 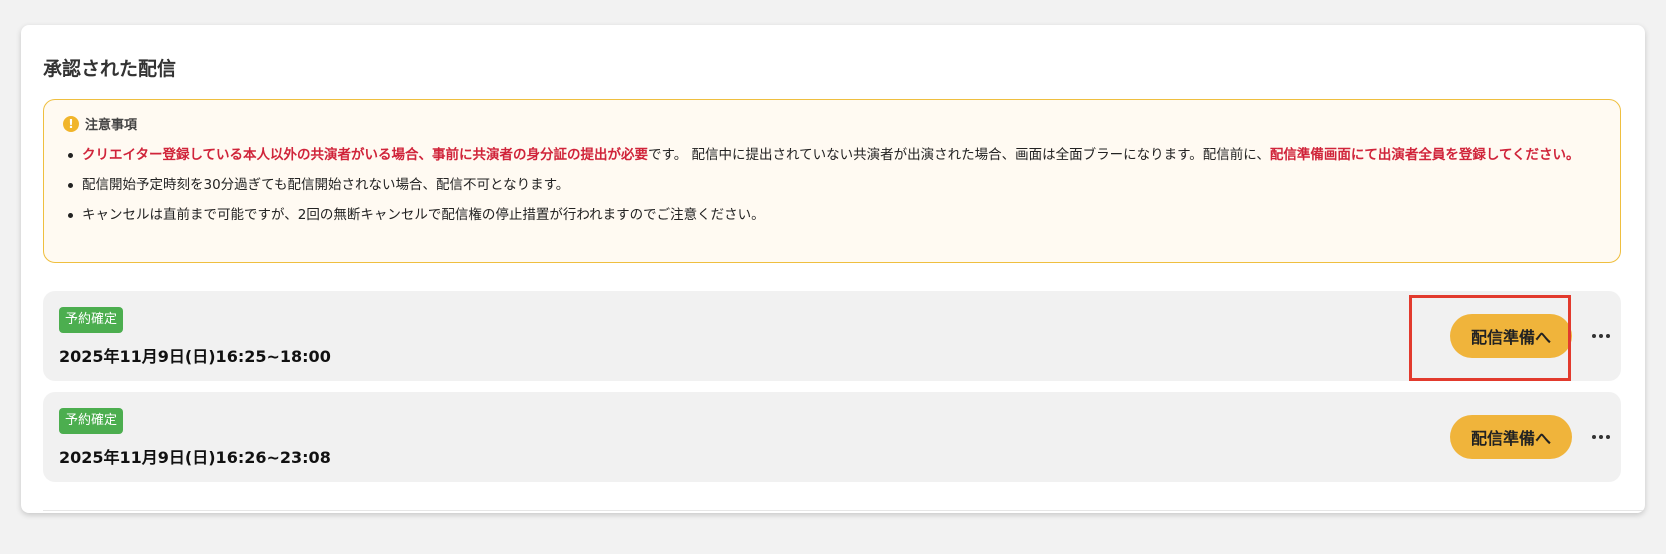 What do you see at coordinates (326, 185) in the screenshot?
I see `notice-text: 配信開始予定時刻を30分過ぎても配信開始されない場合、配信不可となります。` at bounding box center [326, 185].